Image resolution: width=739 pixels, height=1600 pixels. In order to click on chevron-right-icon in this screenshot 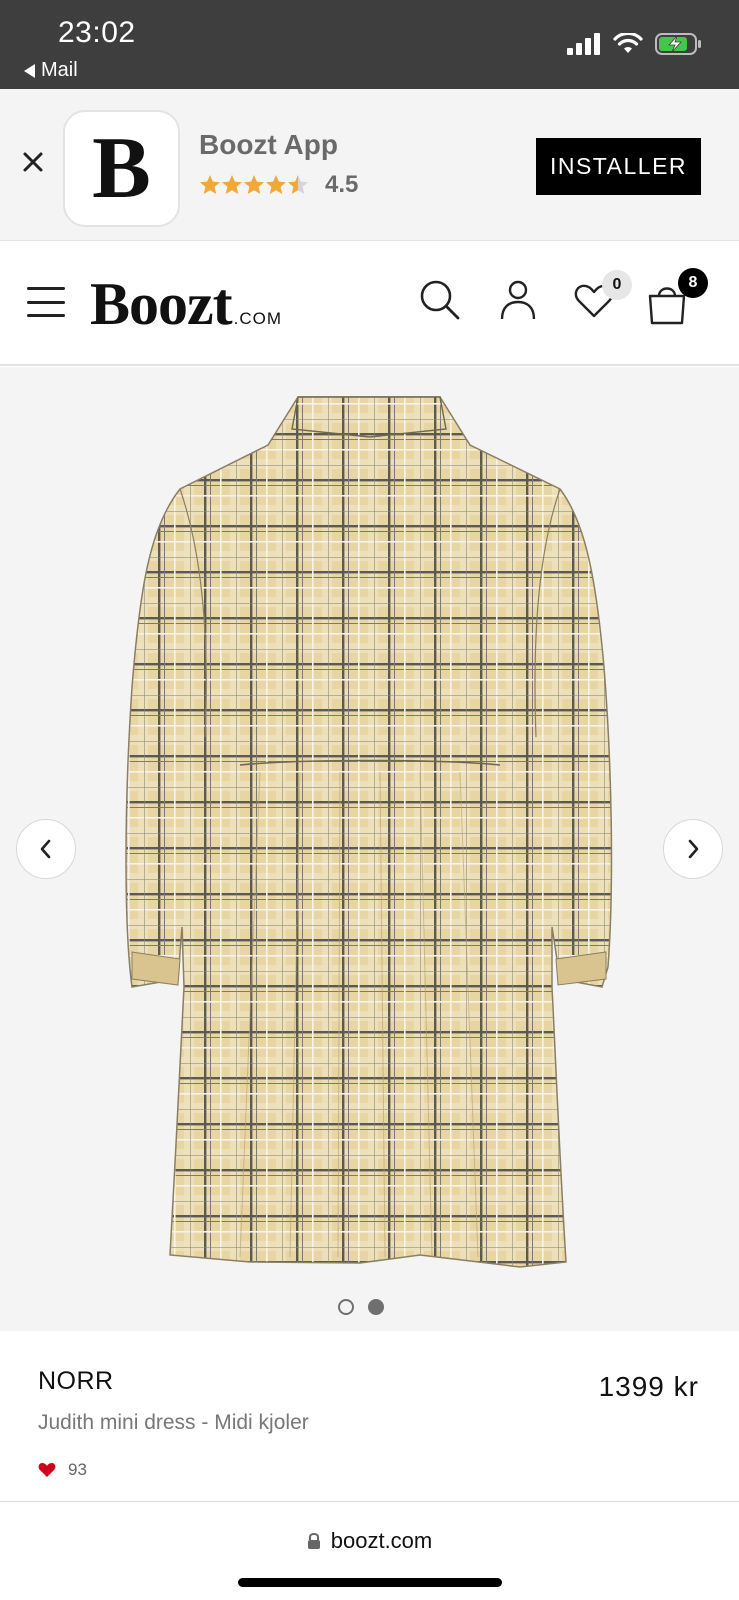, I will do `click(693, 849)`.